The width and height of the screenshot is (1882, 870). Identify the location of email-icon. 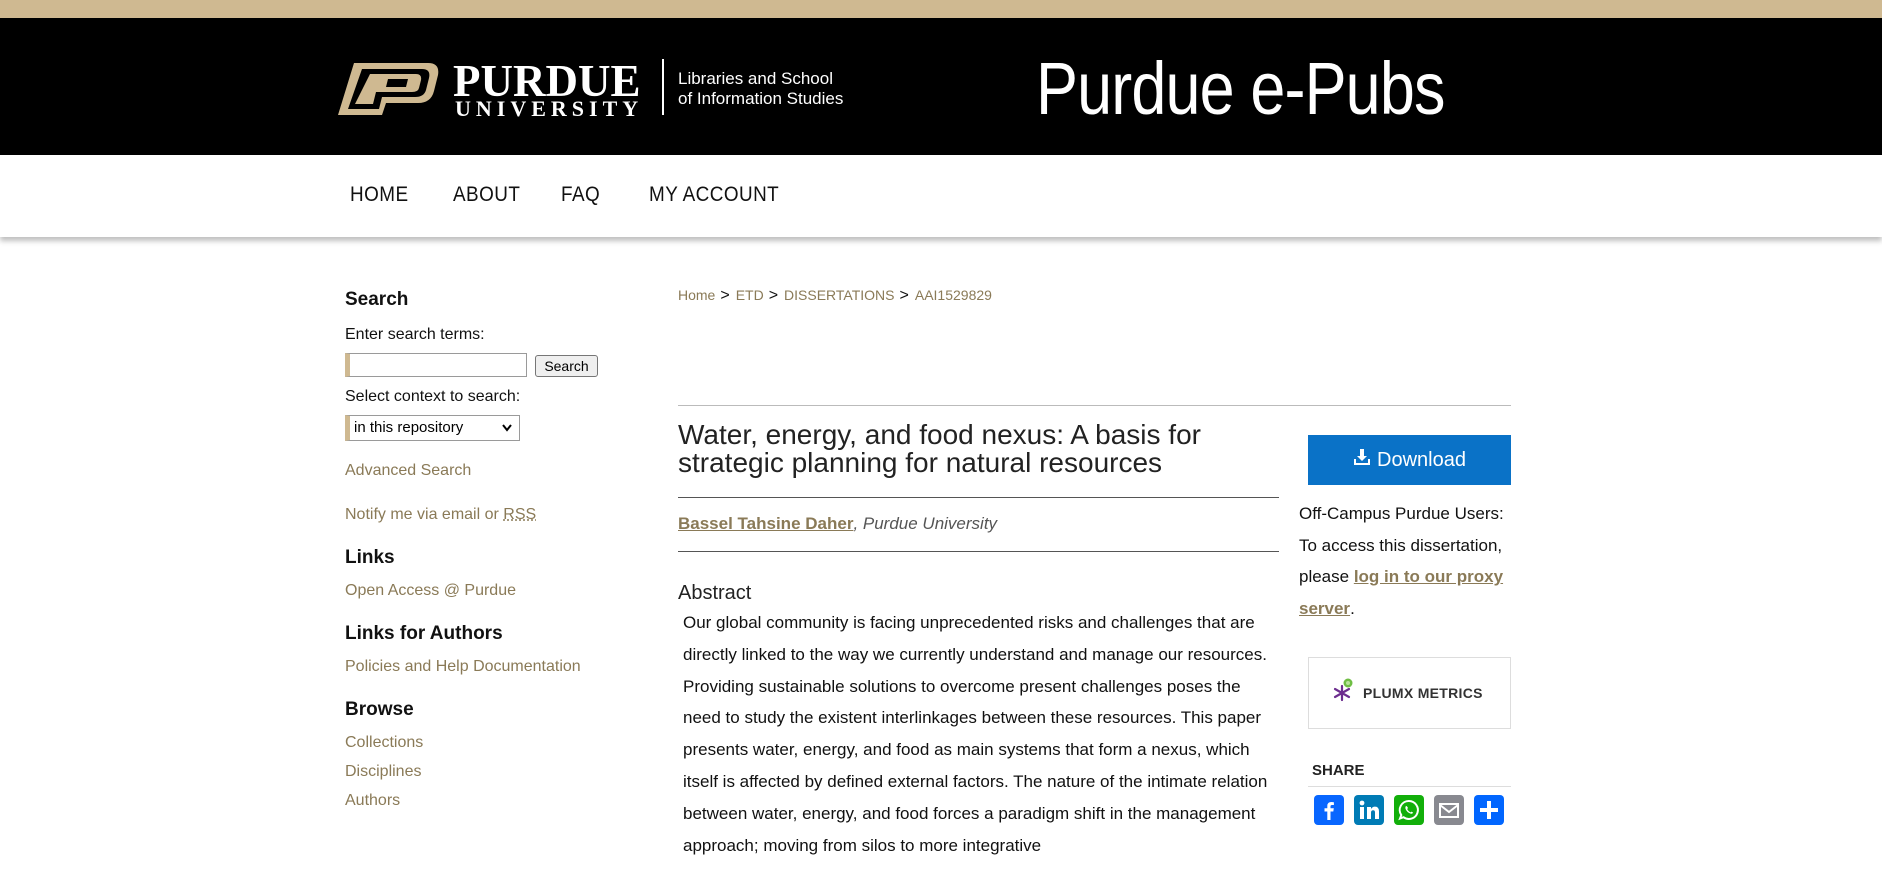
(1449, 810).